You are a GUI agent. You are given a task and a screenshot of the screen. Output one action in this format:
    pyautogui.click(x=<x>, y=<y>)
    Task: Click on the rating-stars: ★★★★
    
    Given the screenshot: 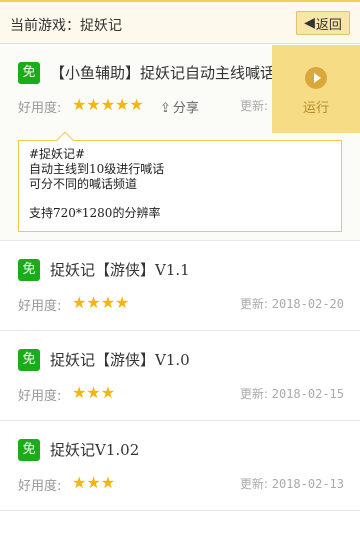 What is the action you would take?
    pyautogui.click(x=100, y=302)
    